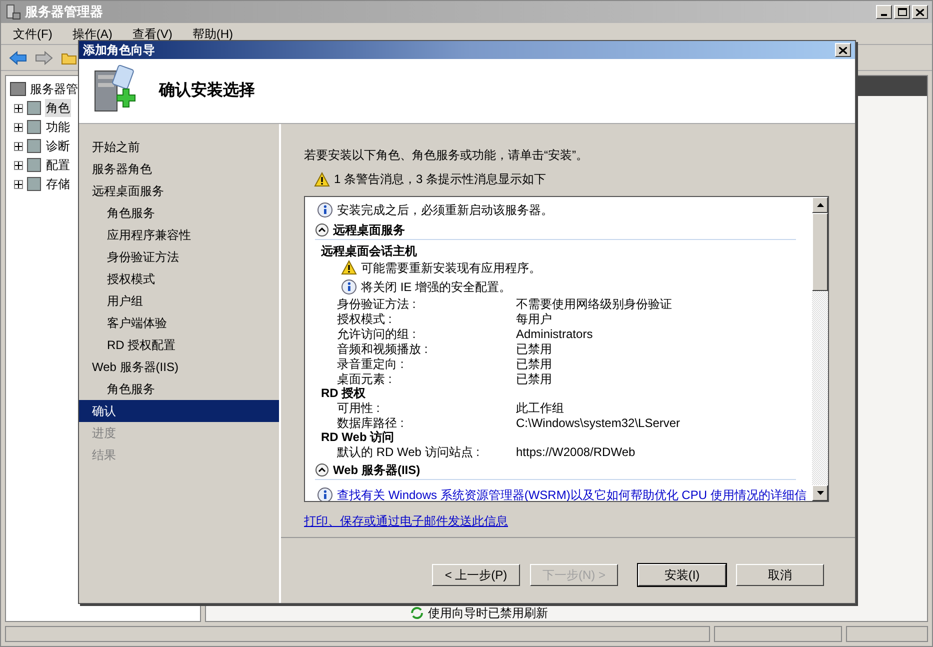 Image resolution: width=933 pixels, height=647 pixels. I want to click on tree-item: 角色, so click(58, 108).